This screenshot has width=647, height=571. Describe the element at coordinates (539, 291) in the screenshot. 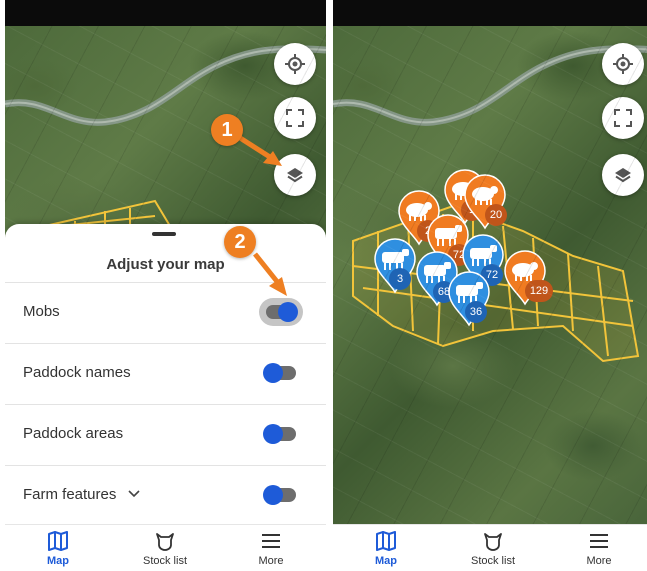

I see `mob-count-badge: 129` at that location.